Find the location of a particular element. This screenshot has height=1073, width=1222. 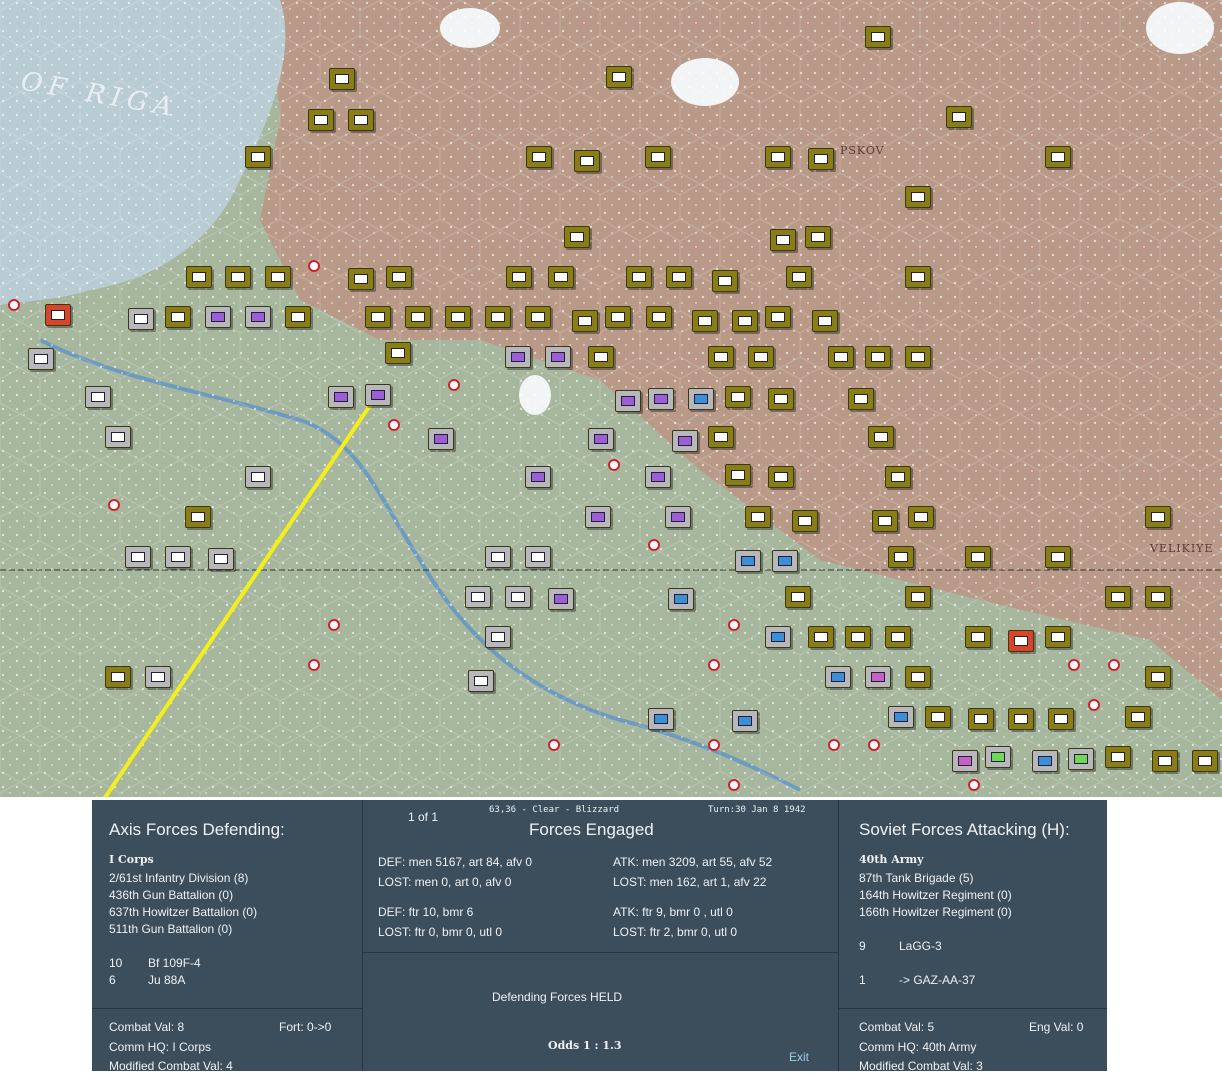

attacker-unit: 166th Howitzer Regiment (0) is located at coordinates (935, 912).